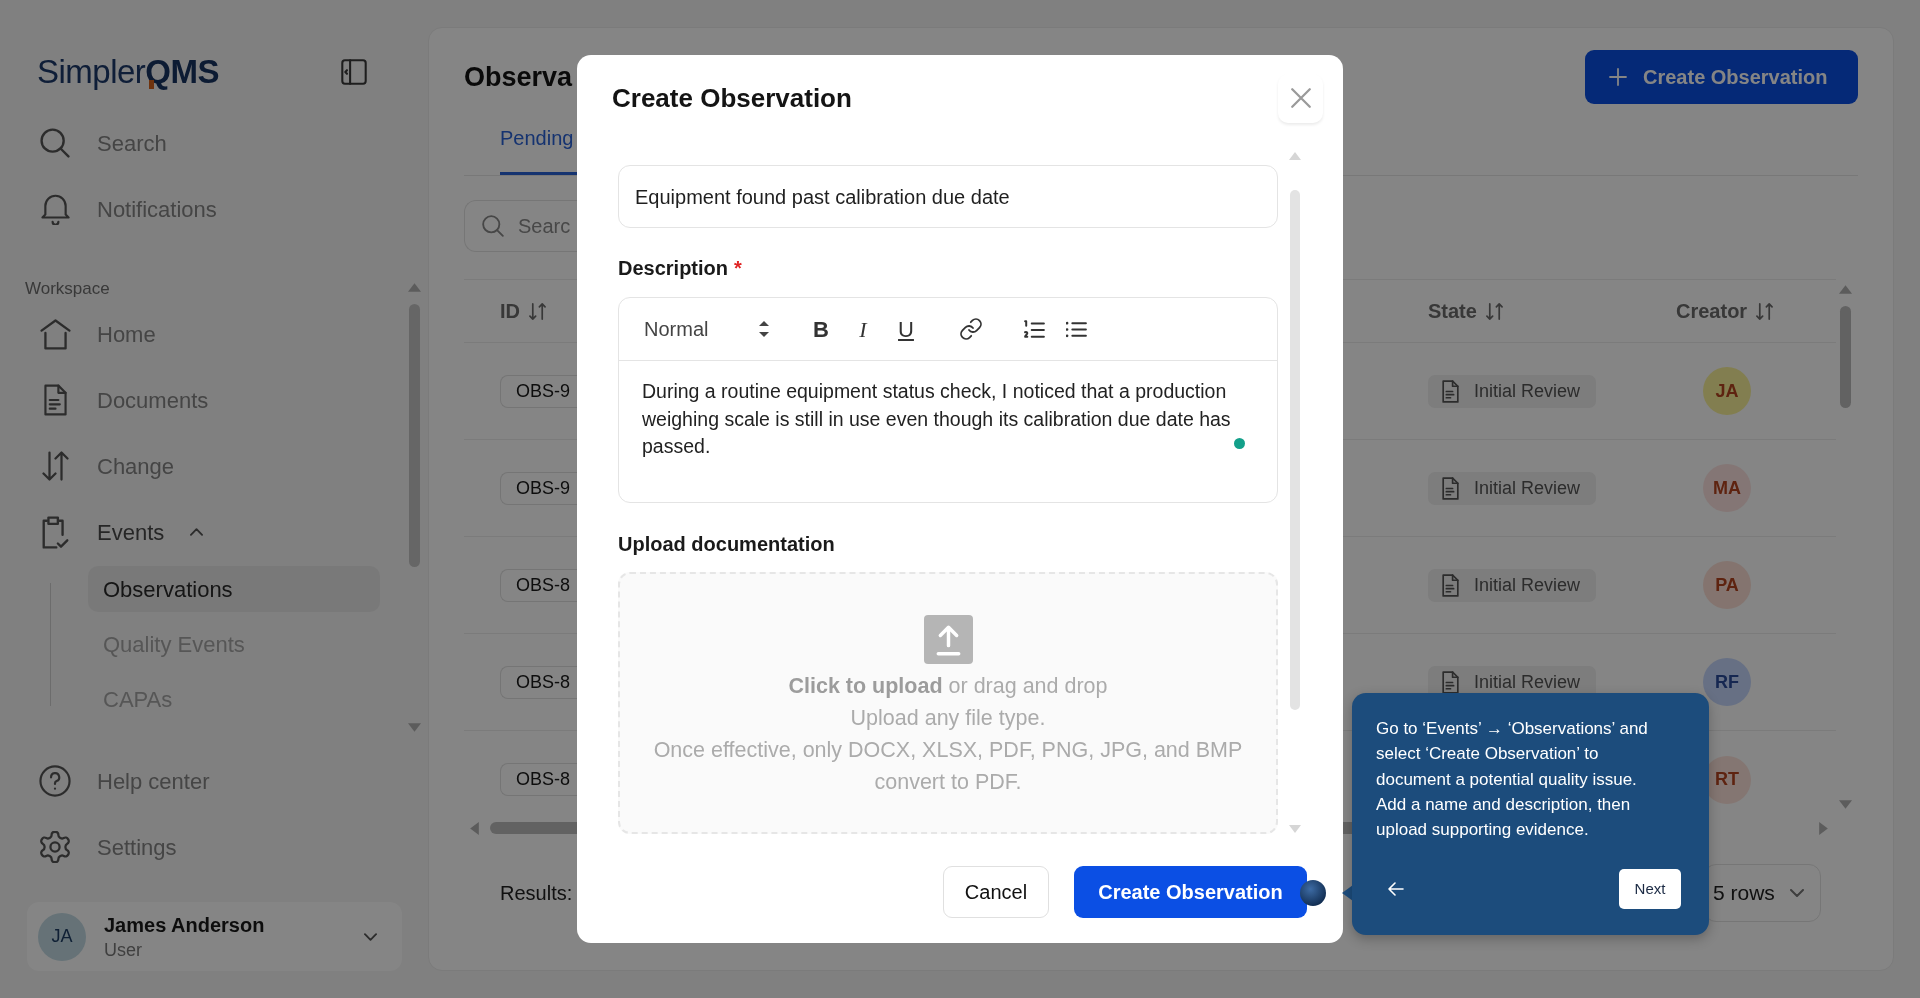 Image resolution: width=1920 pixels, height=998 pixels. I want to click on settings-icon, so click(55, 847).